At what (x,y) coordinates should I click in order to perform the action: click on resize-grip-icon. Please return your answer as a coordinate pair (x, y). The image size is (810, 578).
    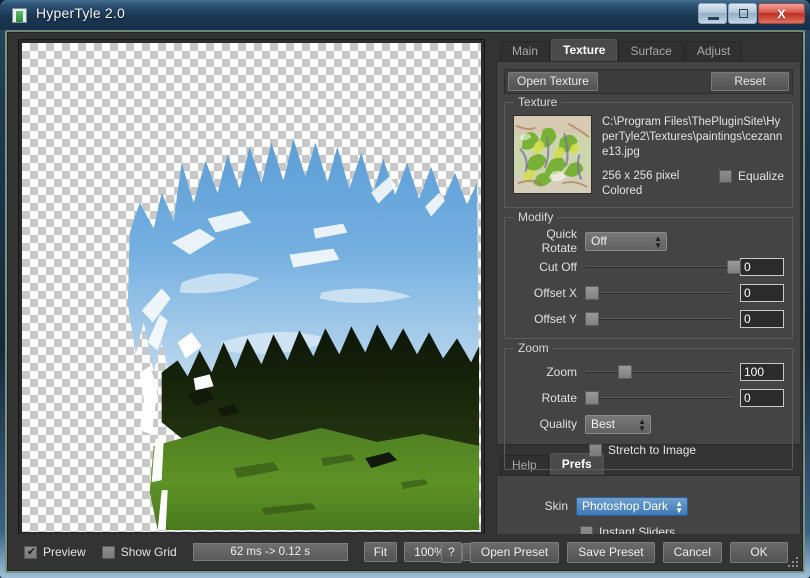
    Looking at the image, I should click on (792, 561).